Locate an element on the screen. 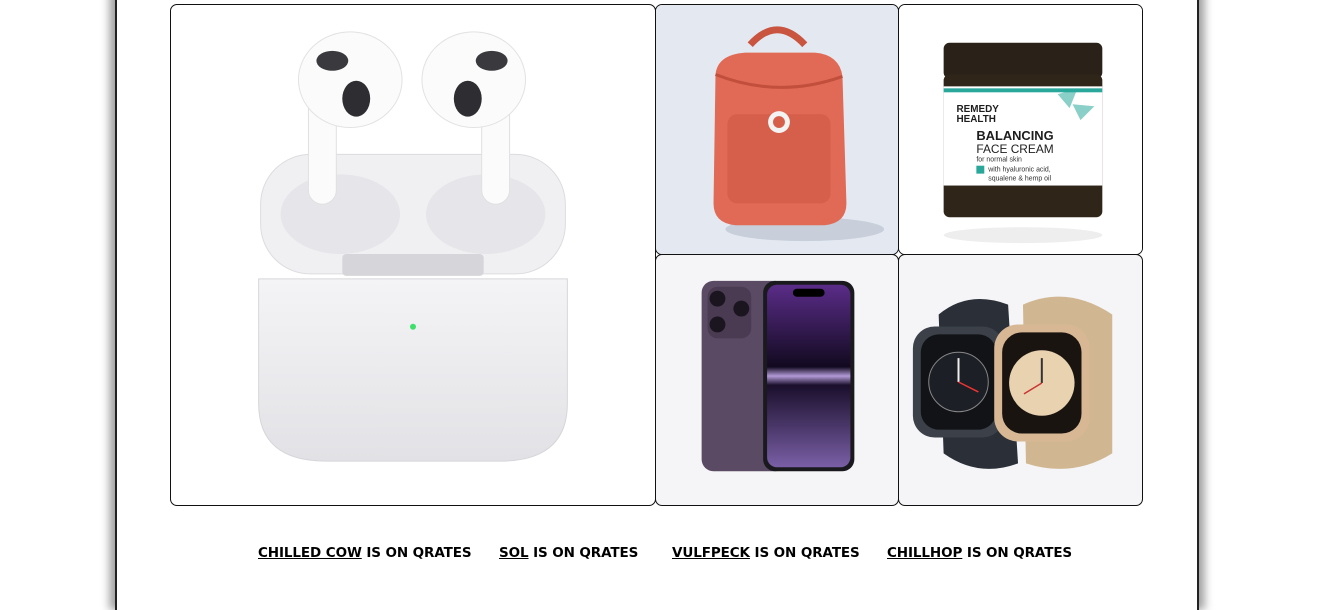  backpack-image is located at coordinates (777, 129).